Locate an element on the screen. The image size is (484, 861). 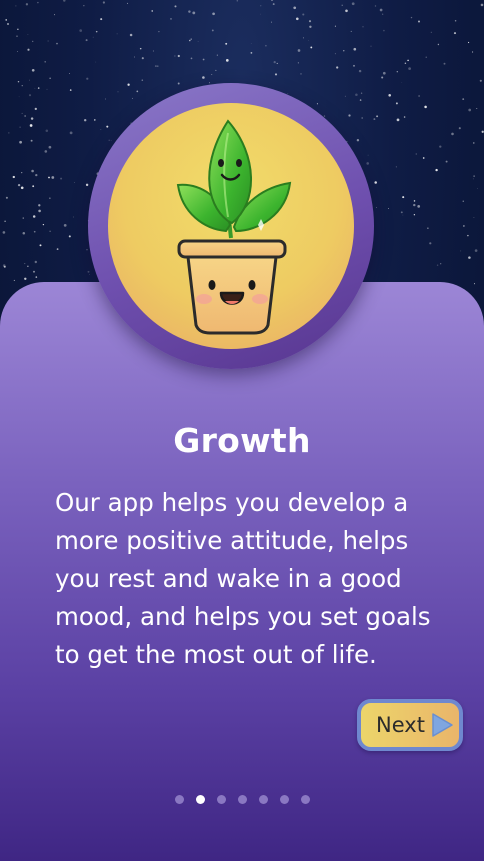
next-button: Next is located at coordinates (410, 725).